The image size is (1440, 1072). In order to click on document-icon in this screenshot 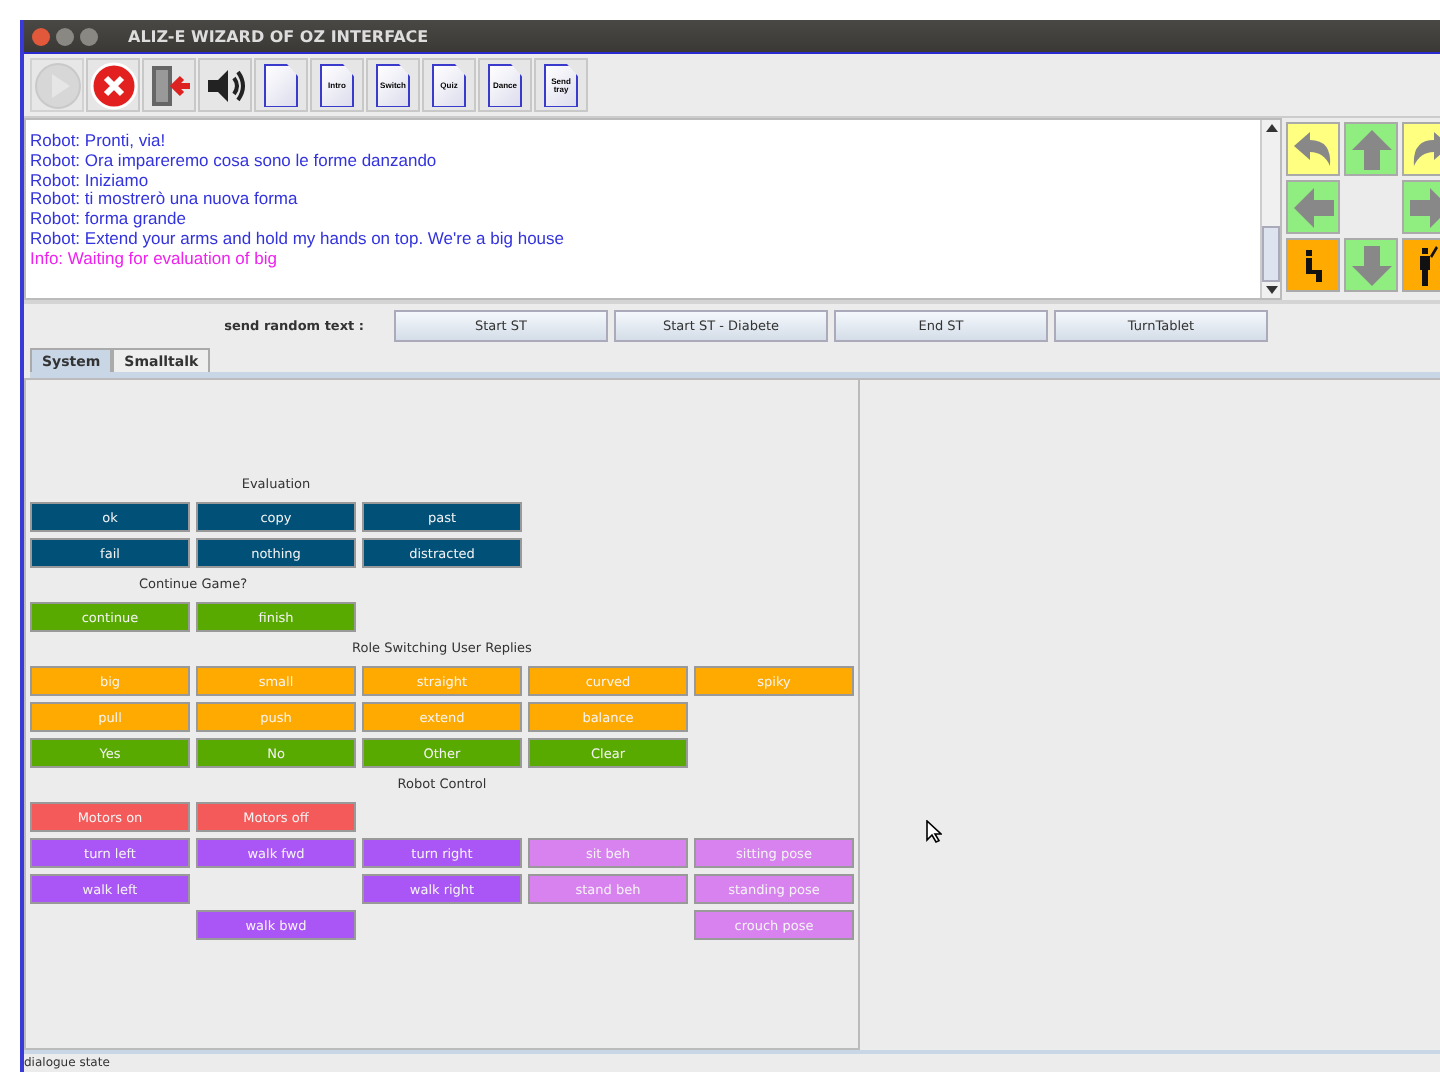, I will do `click(281, 85)`.